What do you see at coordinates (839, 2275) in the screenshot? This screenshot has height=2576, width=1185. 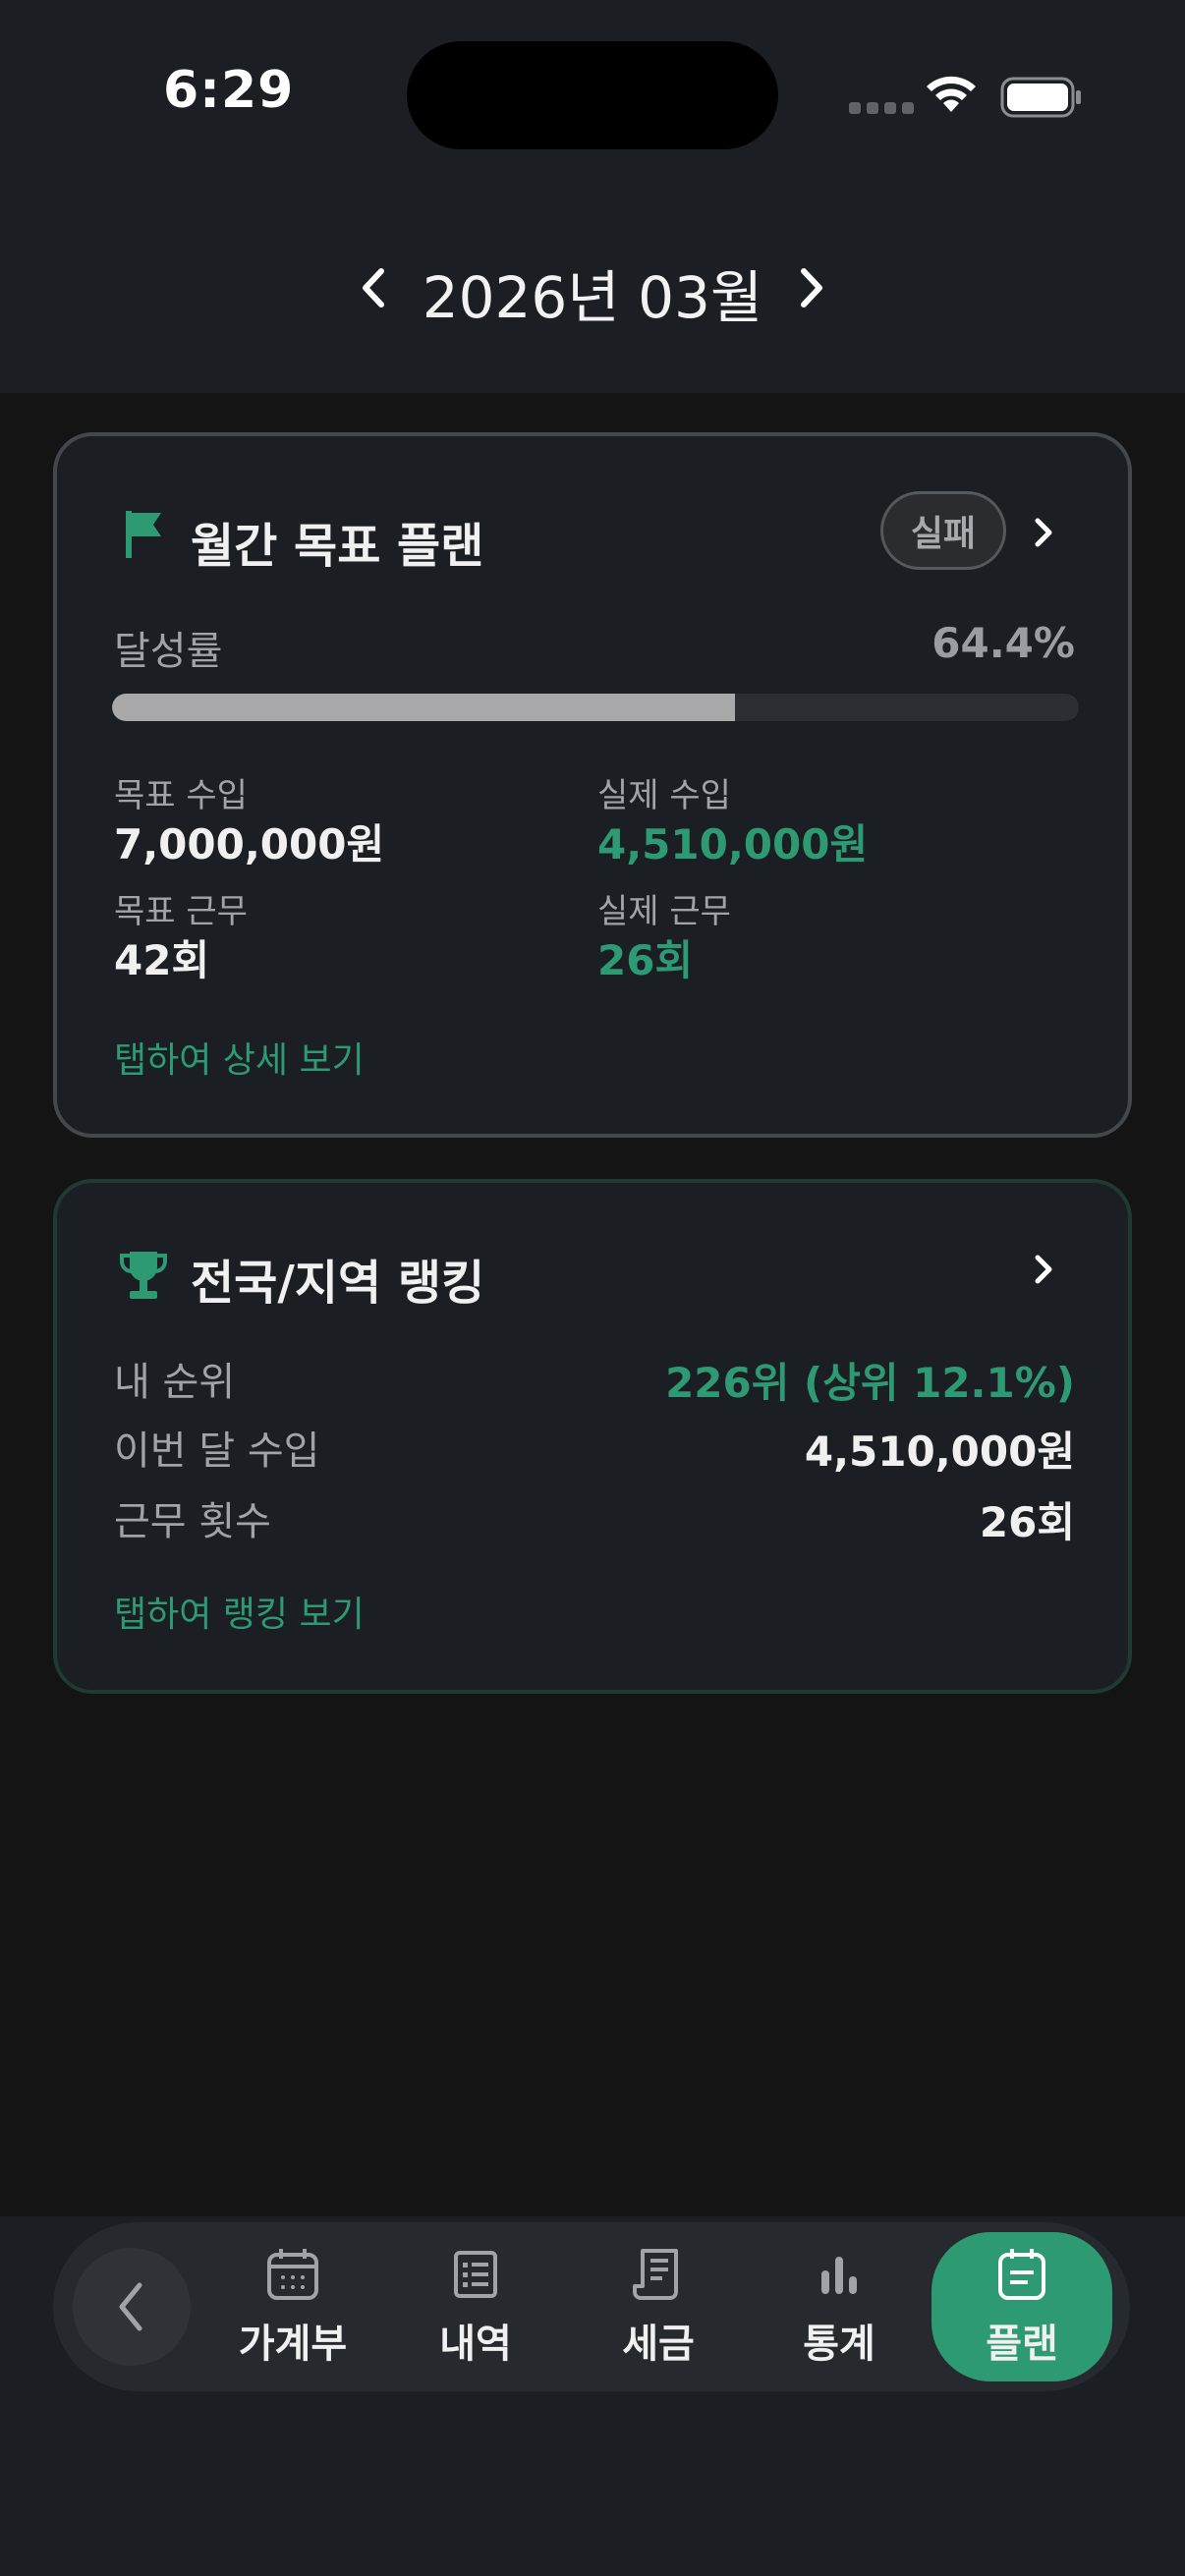 I see `bar-chart-icon` at bounding box center [839, 2275].